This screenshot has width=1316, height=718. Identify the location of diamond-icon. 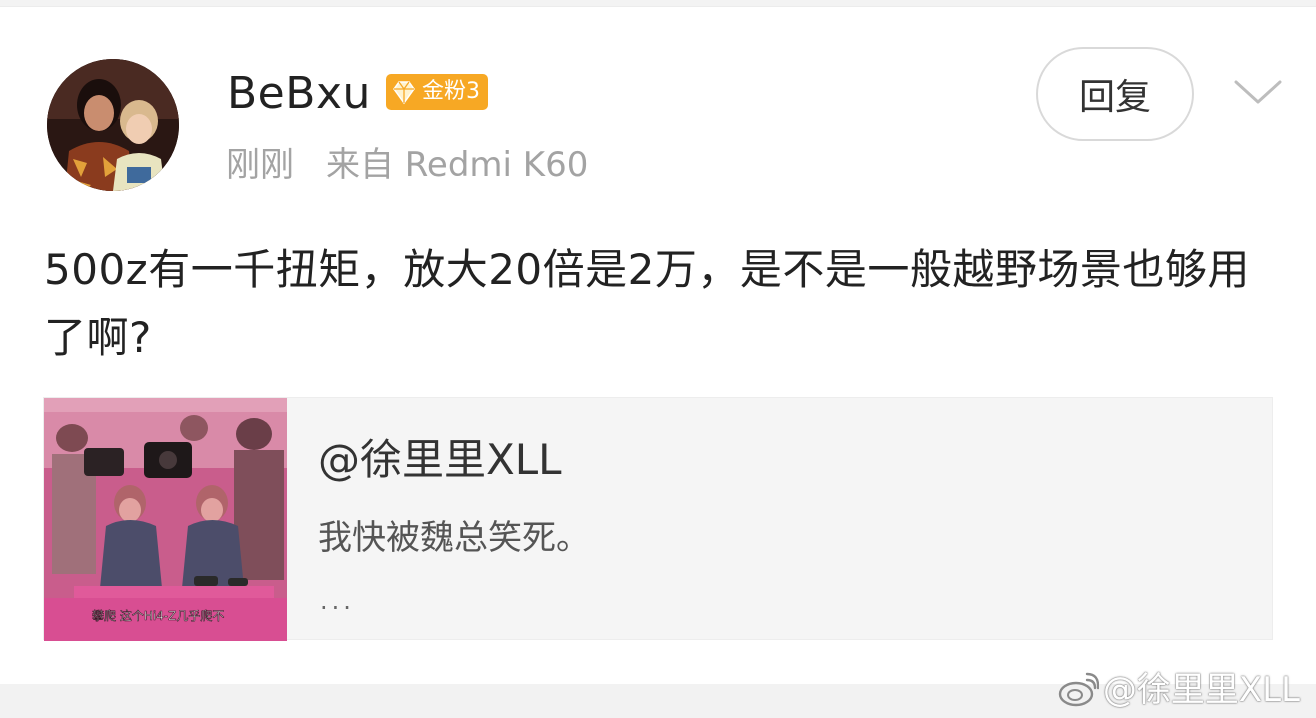
(404, 92).